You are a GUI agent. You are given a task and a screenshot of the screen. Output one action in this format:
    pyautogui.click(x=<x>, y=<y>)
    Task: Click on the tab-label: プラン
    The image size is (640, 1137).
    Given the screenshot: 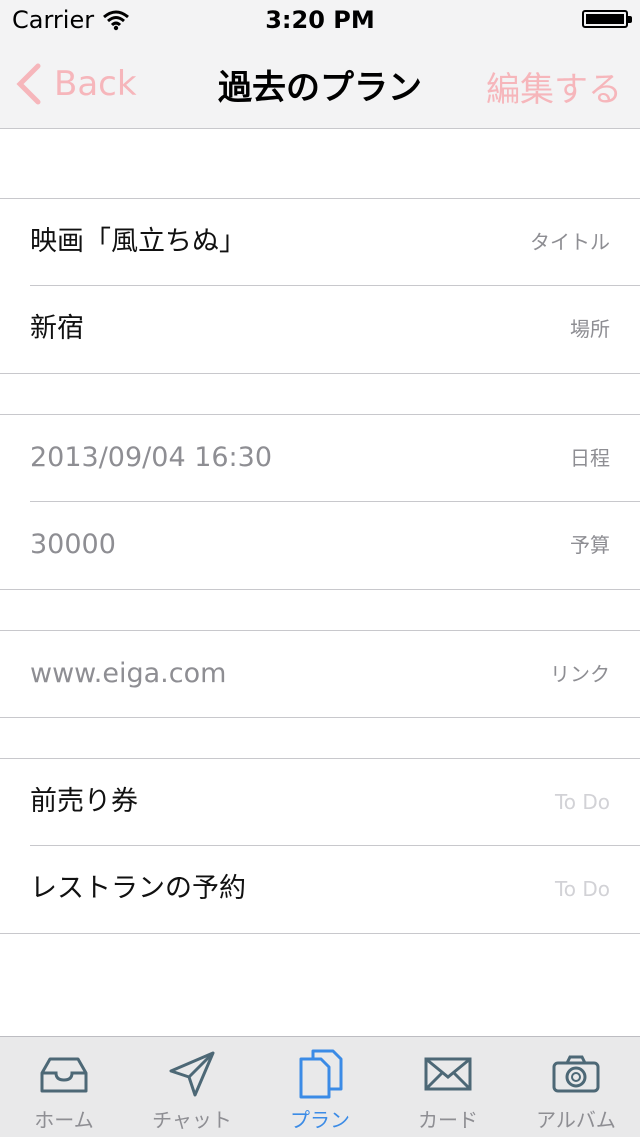 What is the action you would take?
    pyautogui.click(x=320, y=1120)
    